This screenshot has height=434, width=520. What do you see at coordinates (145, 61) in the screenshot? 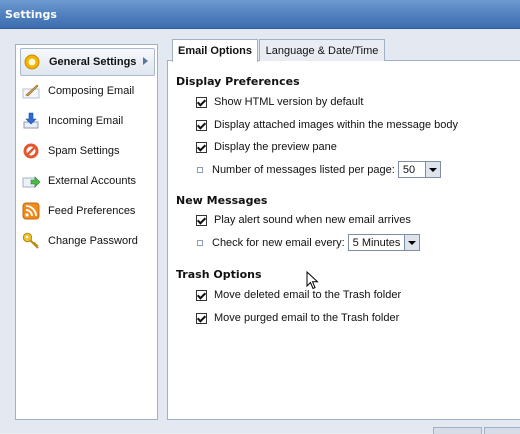
I see `chevron-right-icon` at bounding box center [145, 61].